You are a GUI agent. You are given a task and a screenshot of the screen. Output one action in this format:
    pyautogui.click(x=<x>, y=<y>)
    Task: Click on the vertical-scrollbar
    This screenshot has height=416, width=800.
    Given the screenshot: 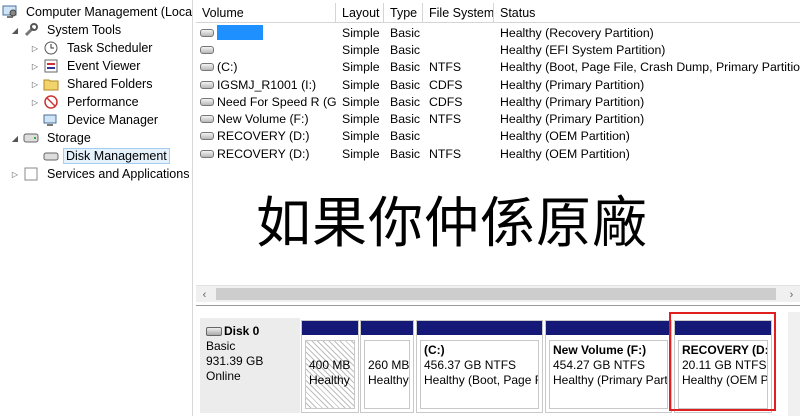 What is the action you would take?
    pyautogui.click(x=794, y=364)
    